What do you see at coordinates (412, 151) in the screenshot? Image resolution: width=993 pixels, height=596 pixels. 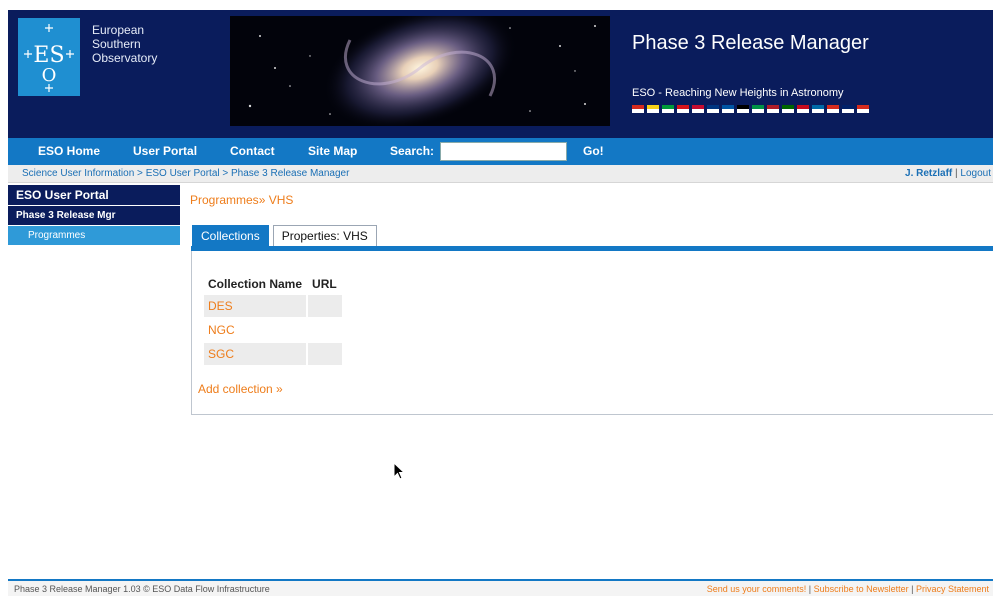 I see `search-label: Search:` at bounding box center [412, 151].